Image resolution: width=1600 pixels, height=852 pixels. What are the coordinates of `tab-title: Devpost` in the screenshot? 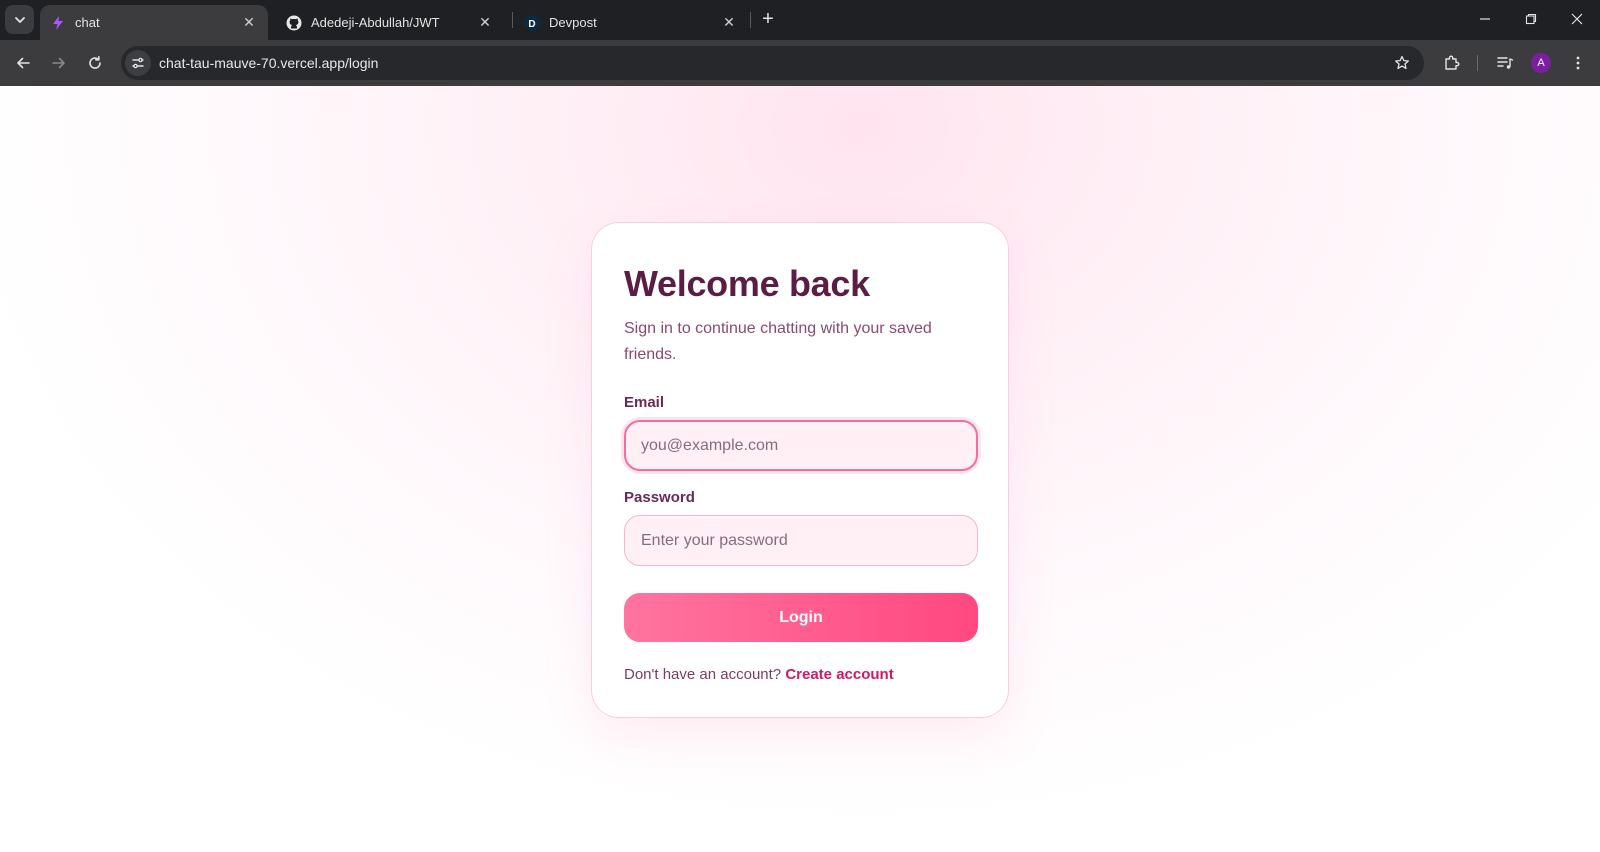 It's located at (573, 22).